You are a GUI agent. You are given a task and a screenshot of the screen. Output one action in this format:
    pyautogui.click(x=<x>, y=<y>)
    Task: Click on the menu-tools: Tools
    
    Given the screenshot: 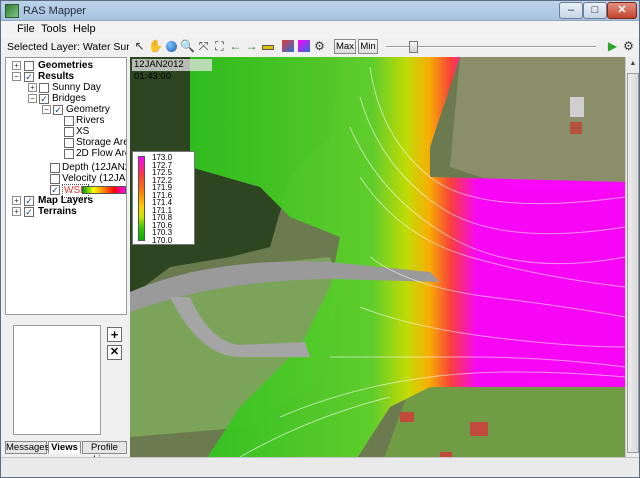 What is the action you would take?
    pyautogui.click(x=54, y=29)
    